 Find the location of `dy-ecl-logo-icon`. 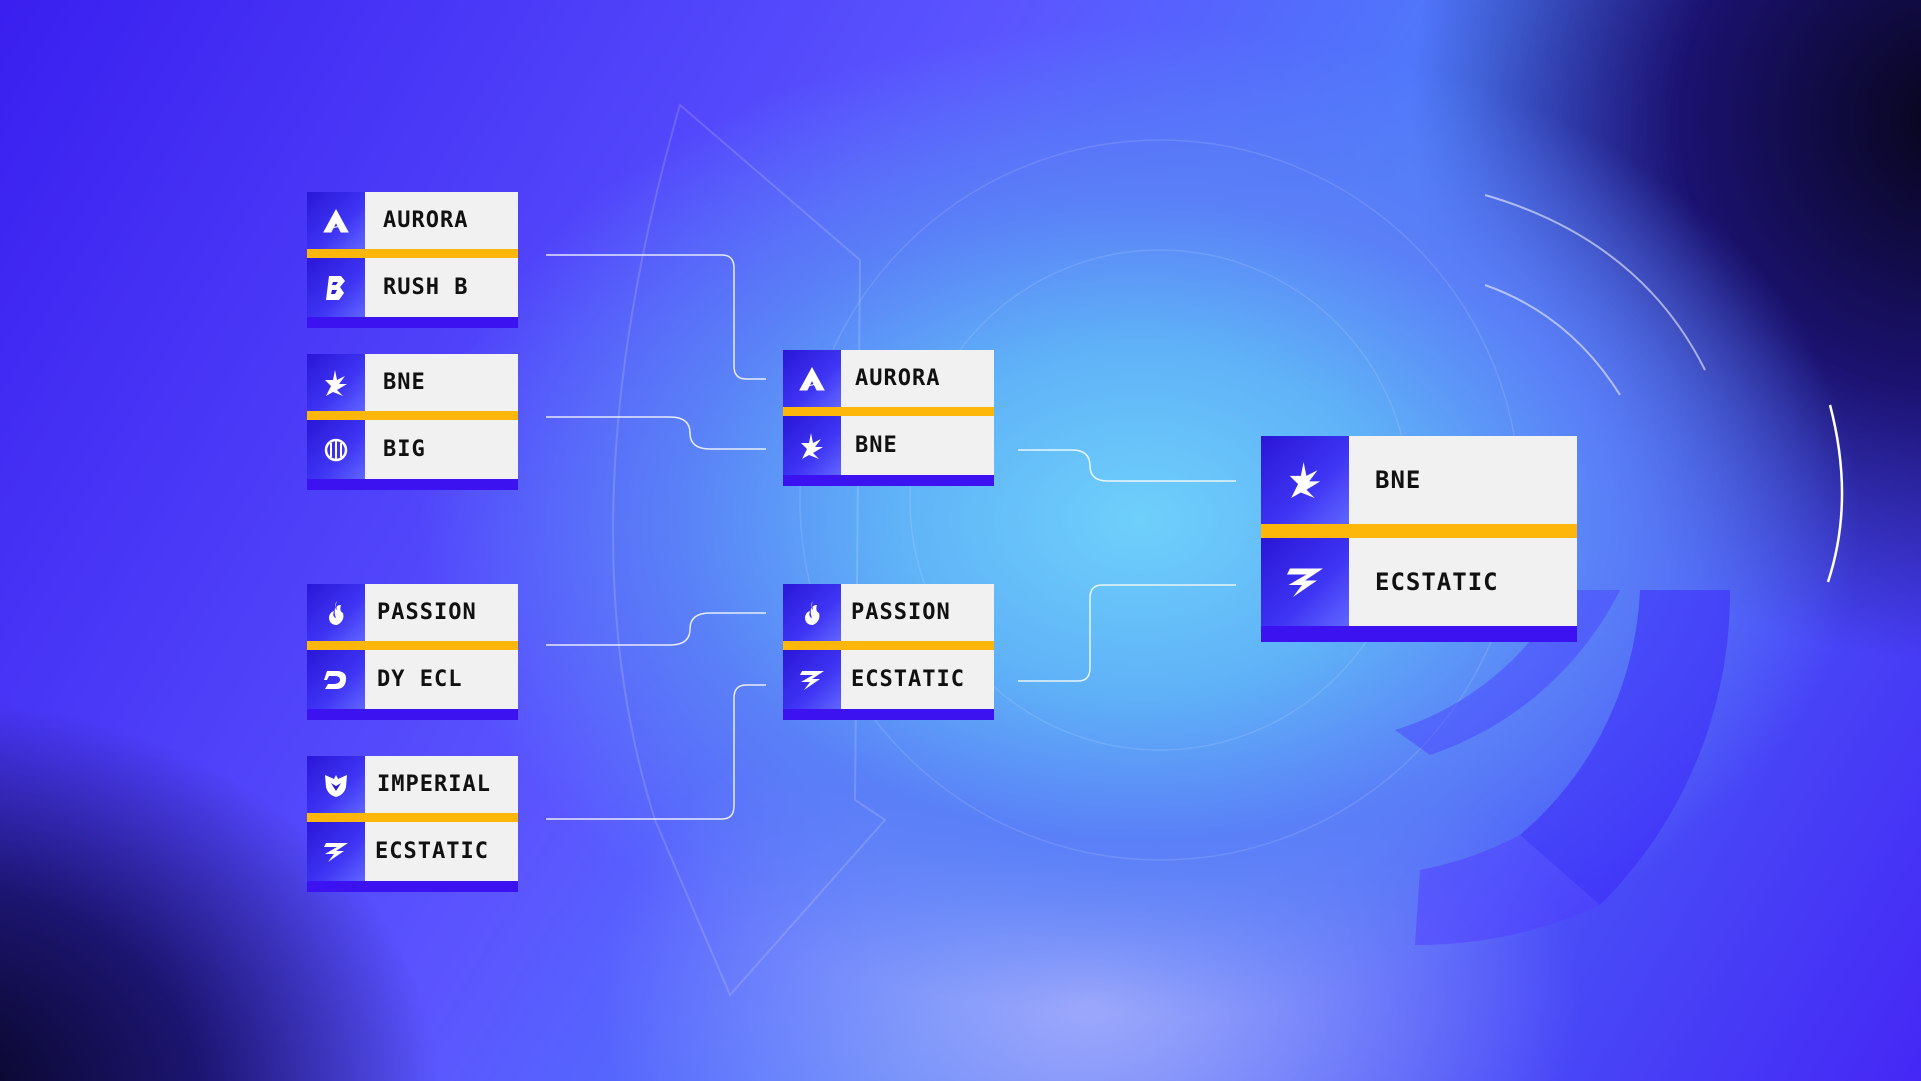

dy-ecl-logo-icon is located at coordinates (336, 679).